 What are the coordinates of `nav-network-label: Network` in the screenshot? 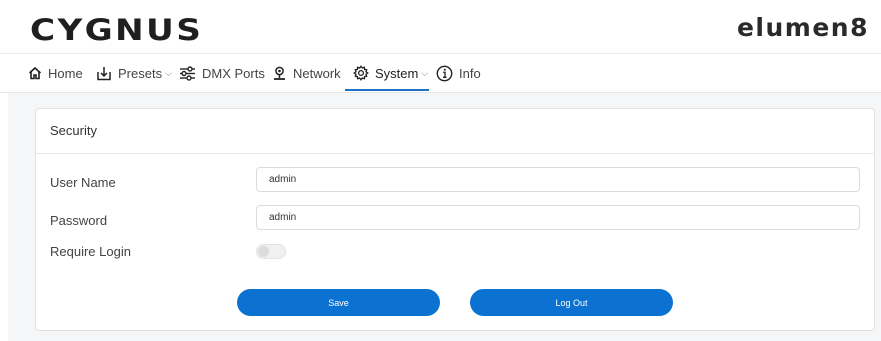 It's located at (317, 73).